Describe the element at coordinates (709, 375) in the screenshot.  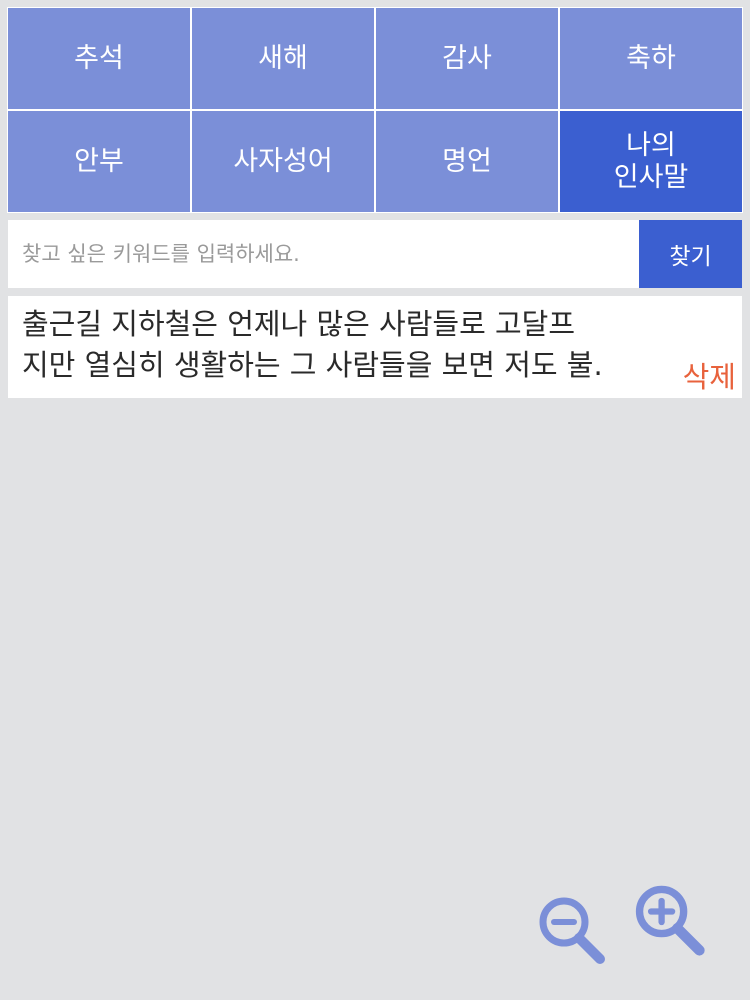
I see `delete-button: 삭제` at that location.